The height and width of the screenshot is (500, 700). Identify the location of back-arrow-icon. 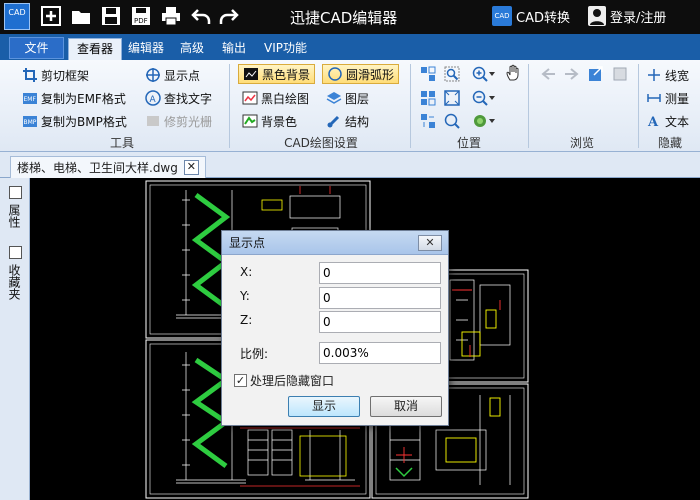
(548, 74).